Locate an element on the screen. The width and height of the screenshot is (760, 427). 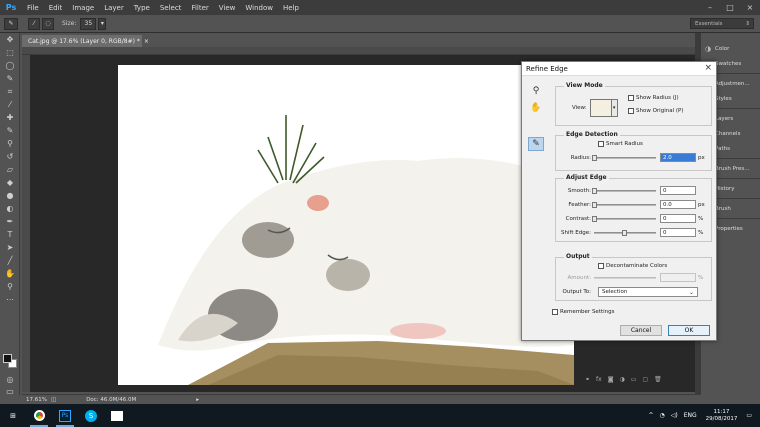
type-tool-icon: T is located at coordinates (10, 234).